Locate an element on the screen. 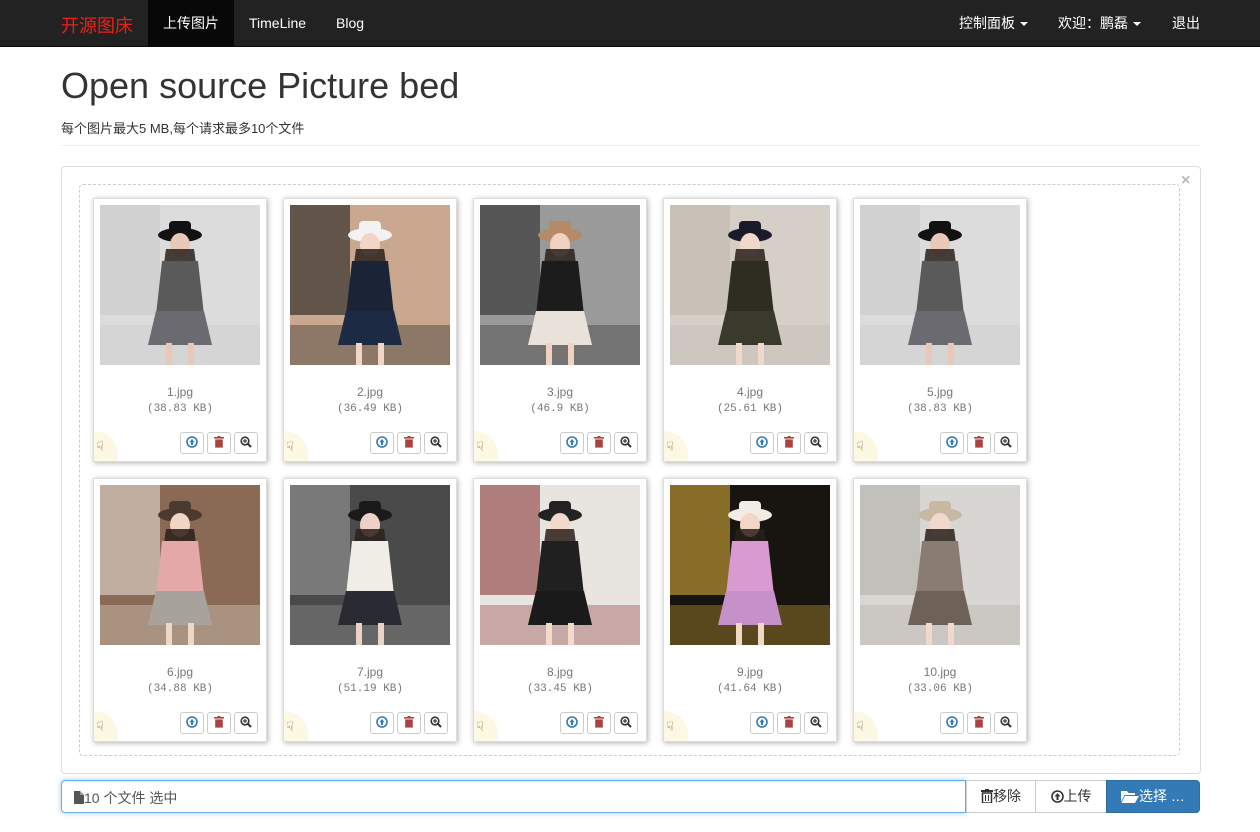  logout-link: 退出 is located at coordinates (1186, 23).